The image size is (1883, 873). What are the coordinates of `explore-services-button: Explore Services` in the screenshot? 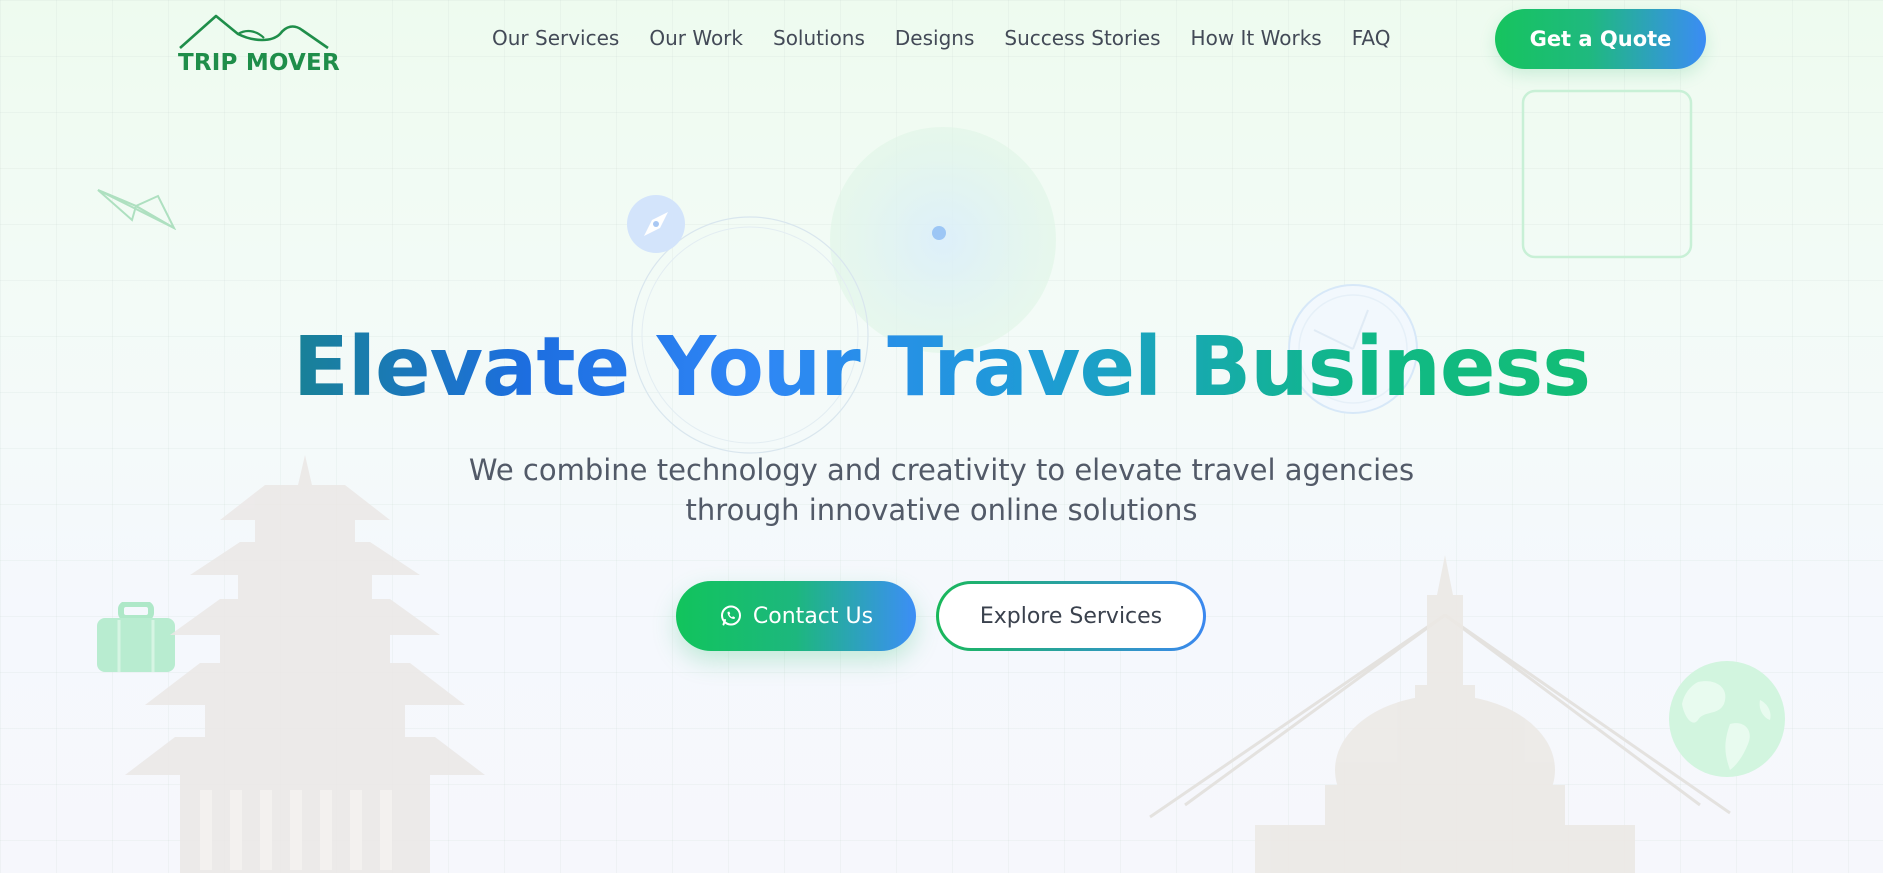 It's located at (1071, 616).